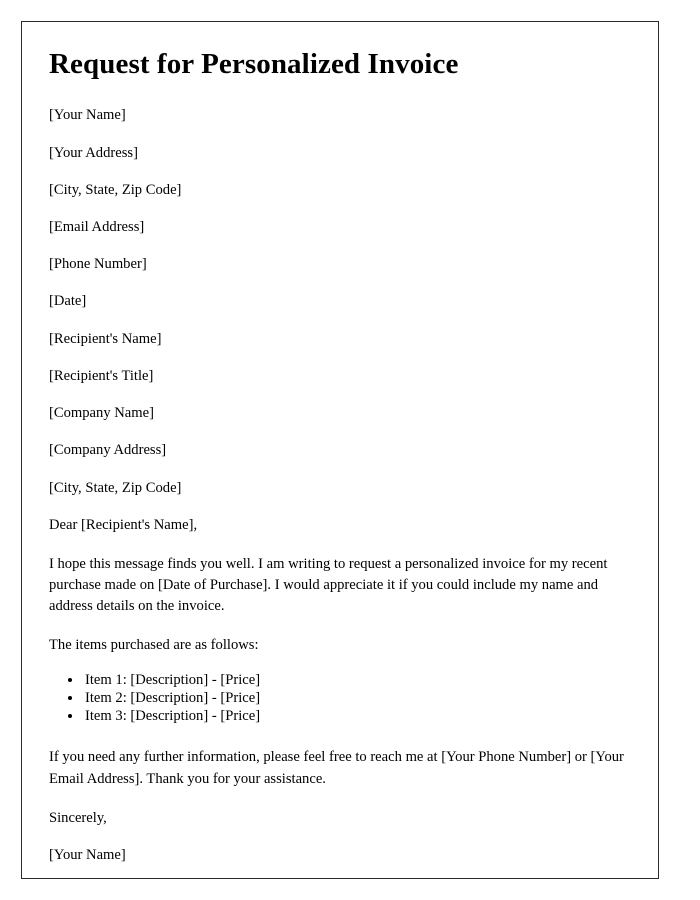  Describe the element at coordinates (115, 487) in the screenshot. I see `recipient-line-city: [City, State, Zip Code]` at that location.